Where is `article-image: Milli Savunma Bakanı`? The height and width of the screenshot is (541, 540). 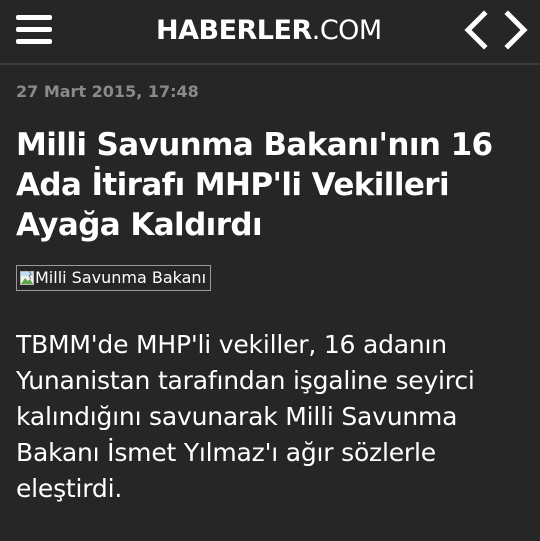 article-image: Milli Savunma Bakanı is located at coordinates (114, 278).